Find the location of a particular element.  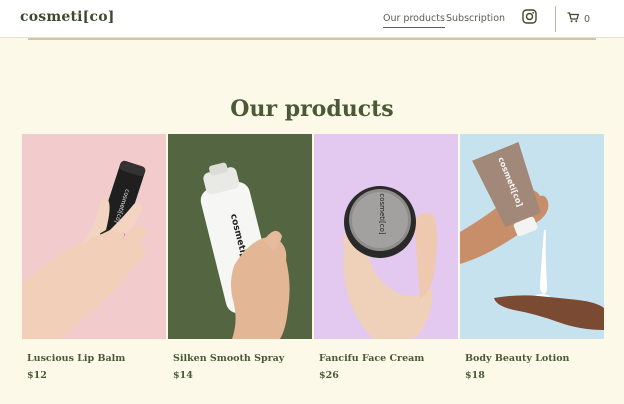

product-name: Body Beauty Lotion is located at coordinates (534, 358).